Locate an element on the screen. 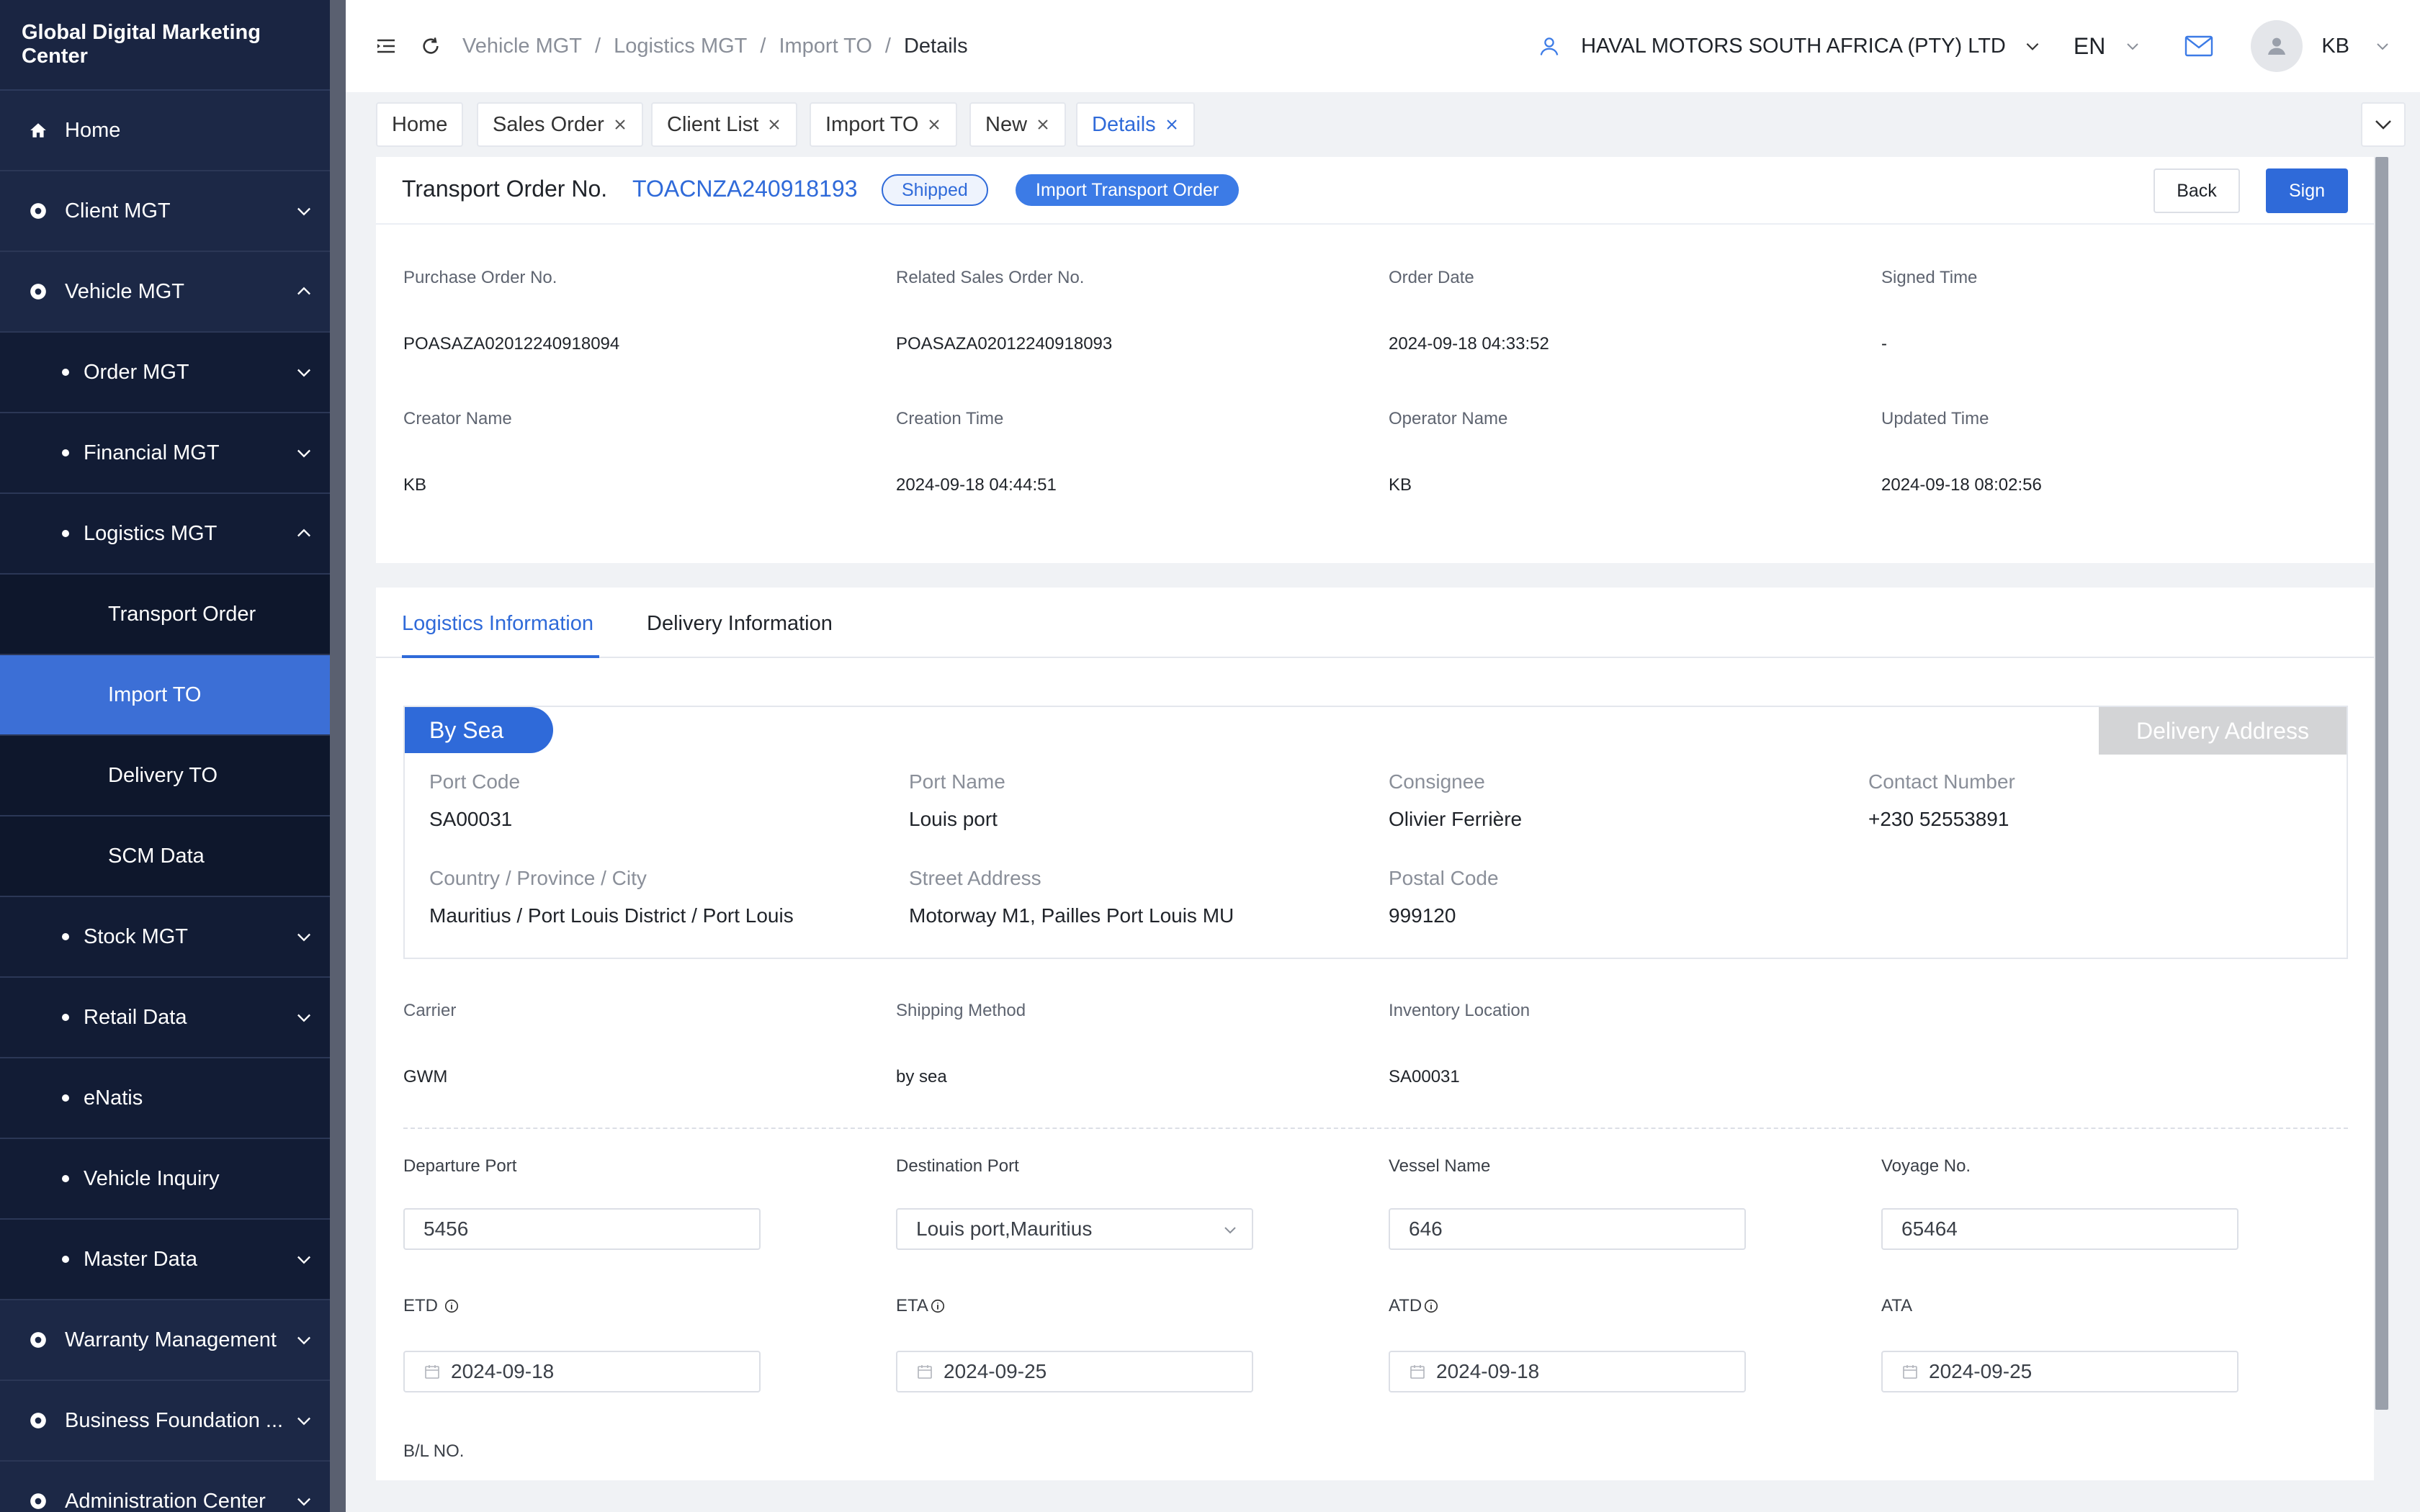  sidebar-item-order-mgt: Order MGT is located at coordinates (165, 373).